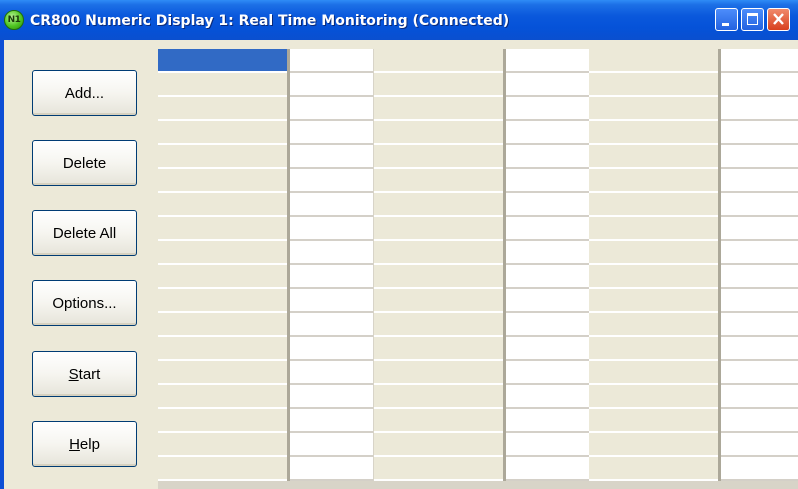 The width and height of the screenshot is (798, 489). I want to click on close-button, so click(778, 19).